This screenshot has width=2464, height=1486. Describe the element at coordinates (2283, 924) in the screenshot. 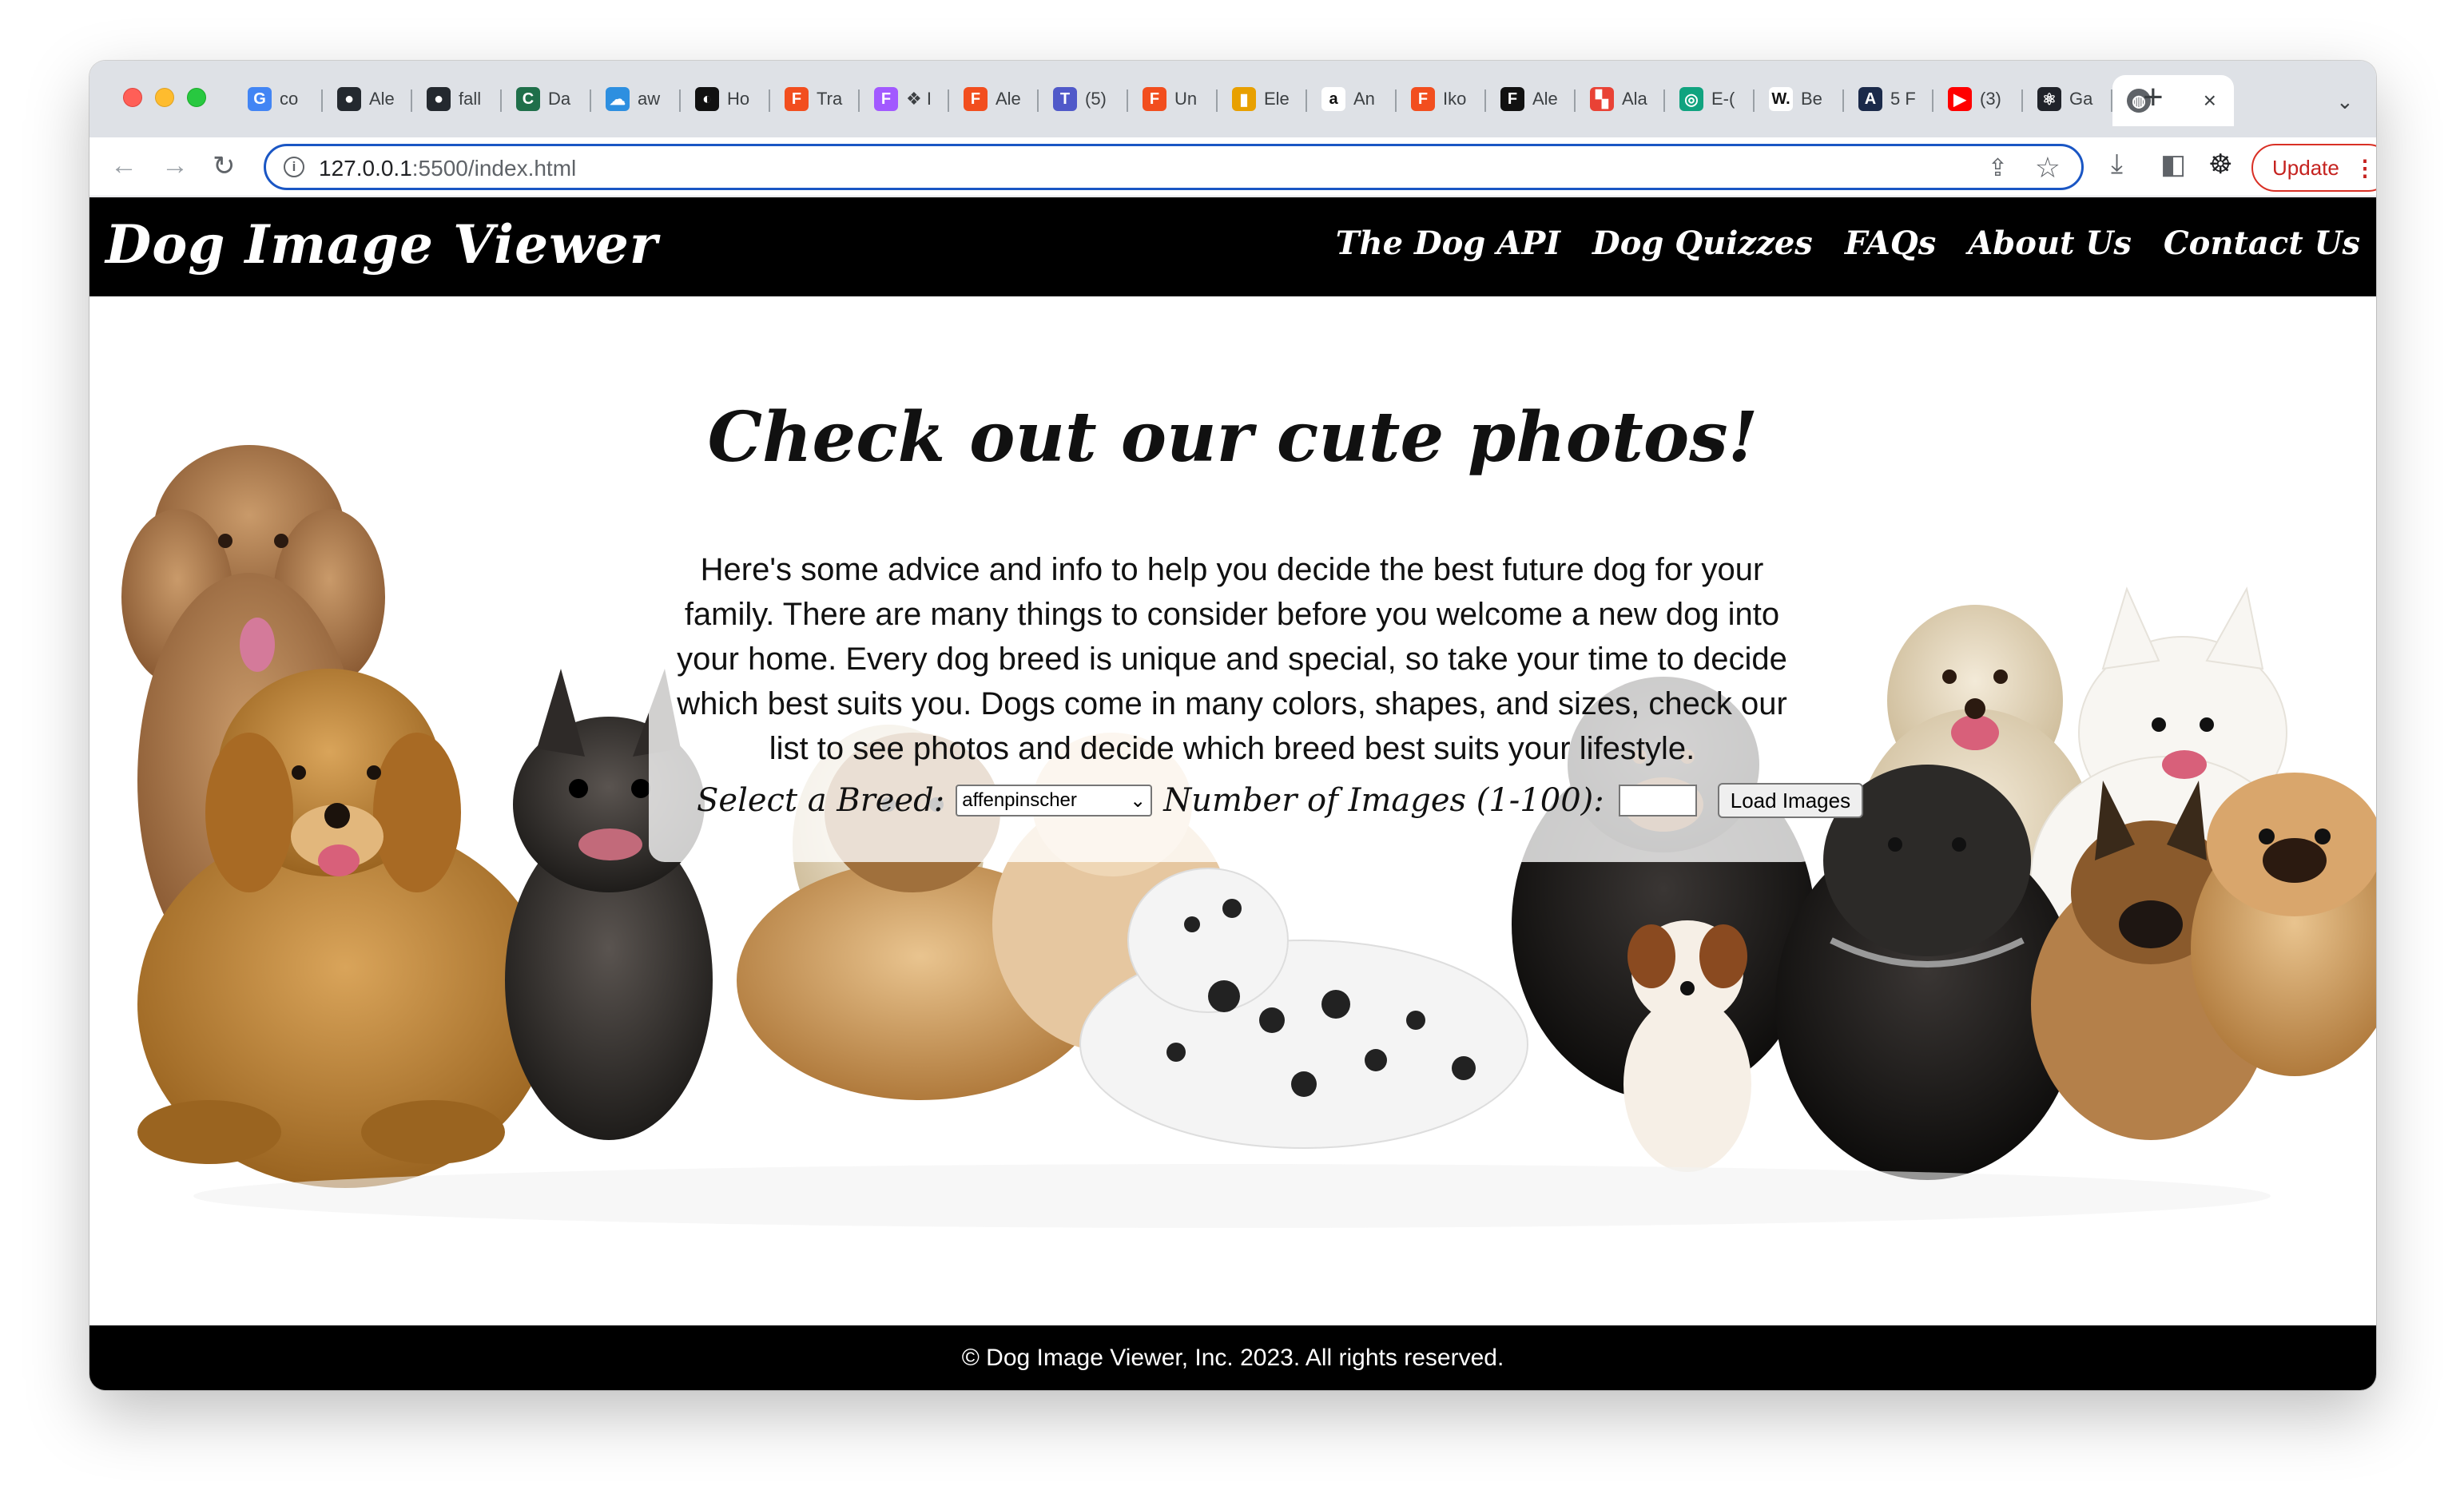

I see `pekingese-dog` at that location.